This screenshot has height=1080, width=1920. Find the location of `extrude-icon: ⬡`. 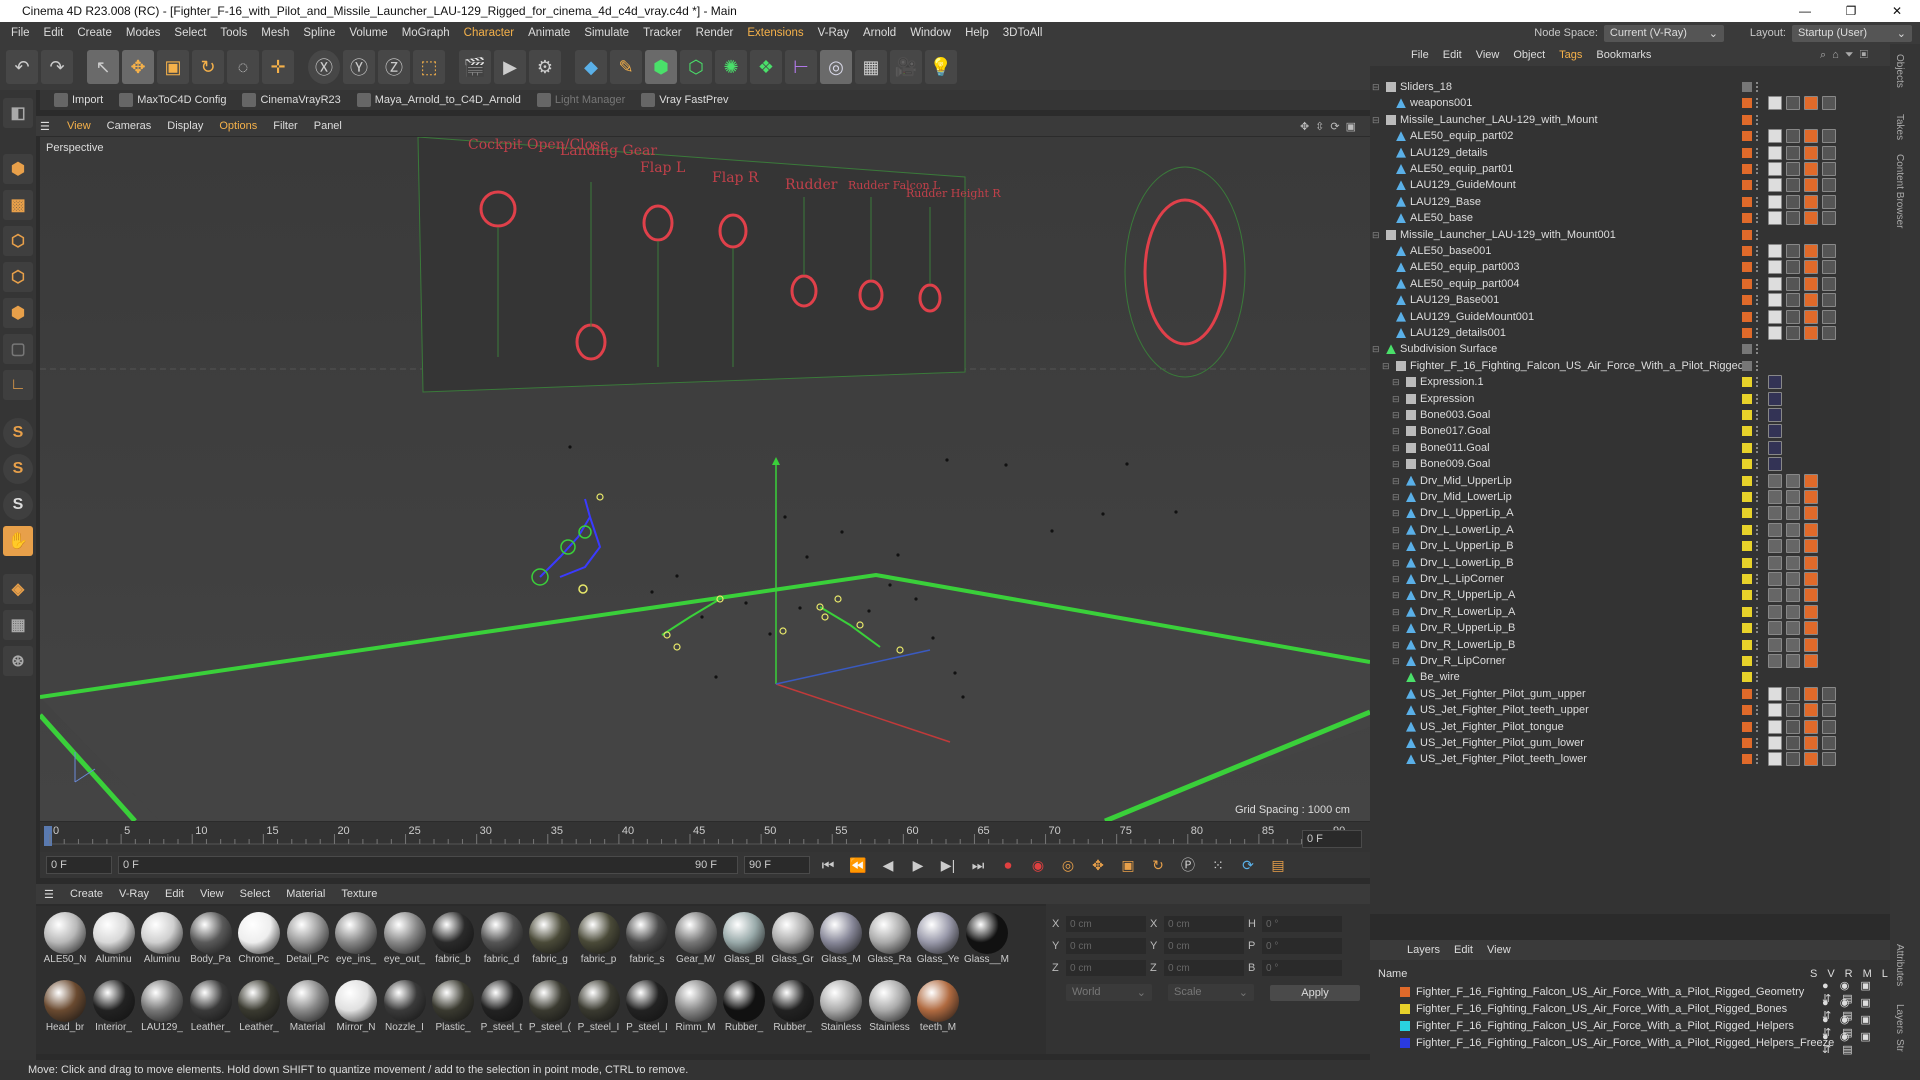

extrude-icon: ⬡ is located at coordinates (696, 67).